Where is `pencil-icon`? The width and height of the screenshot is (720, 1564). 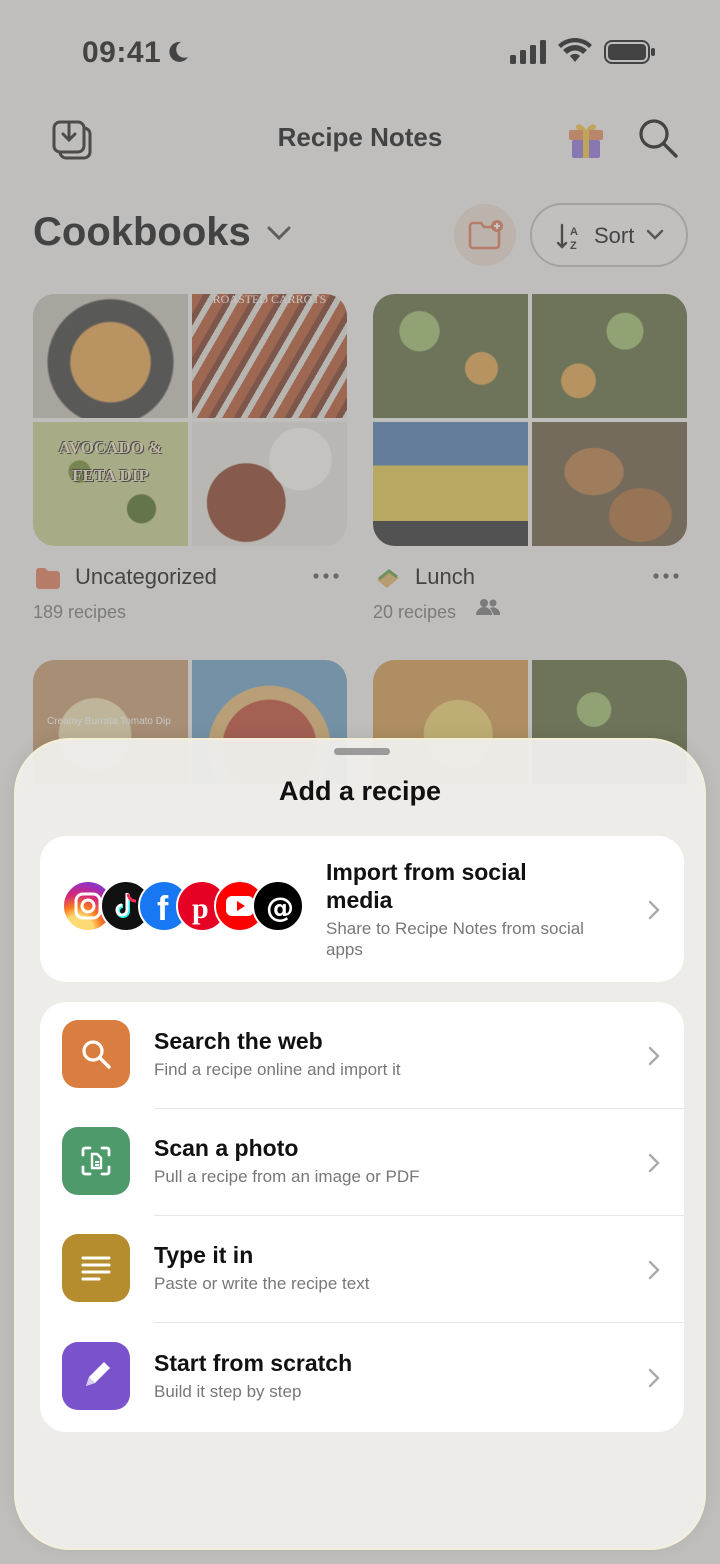
pencil-icon is located at coordinates (98, 1374).